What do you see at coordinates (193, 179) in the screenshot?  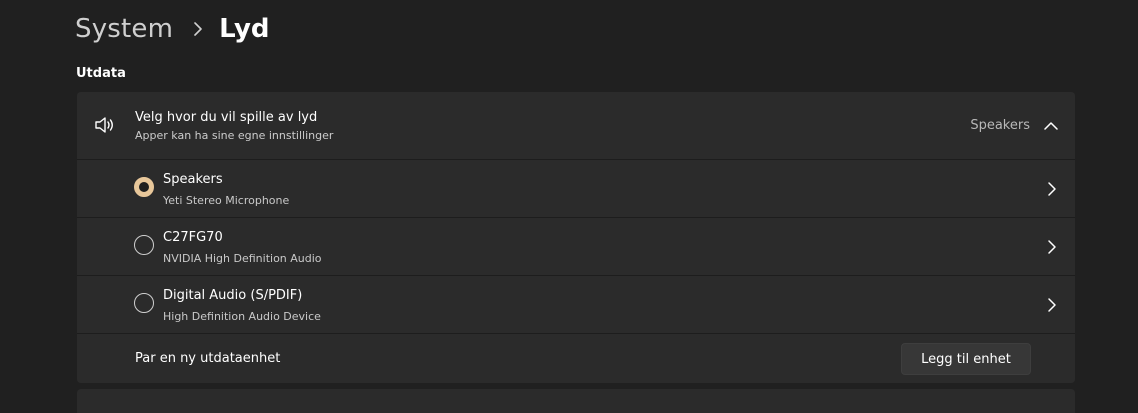 I see `device-name: Speakers` at bounding box center [193, 179].